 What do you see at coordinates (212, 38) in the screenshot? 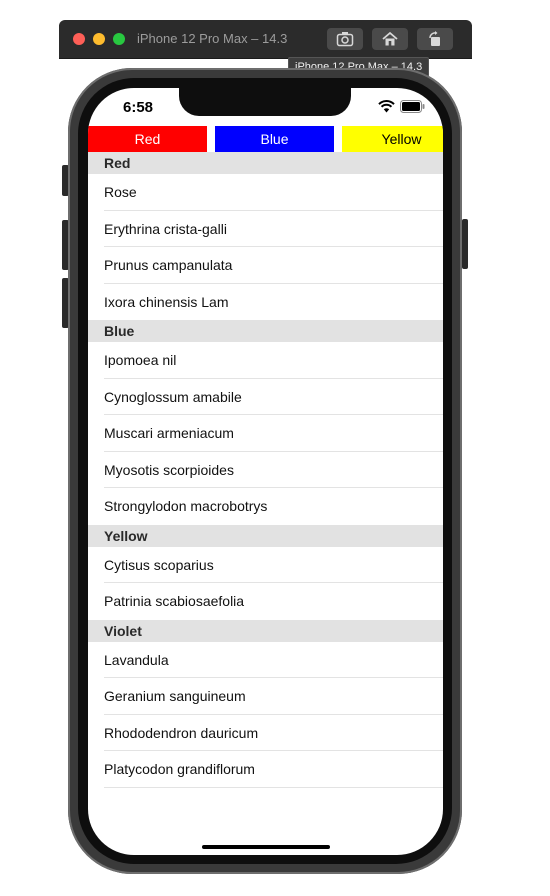
I see `window-title: iPhone 12 Pro Max – 14.3` at bounding box center [212, 38].